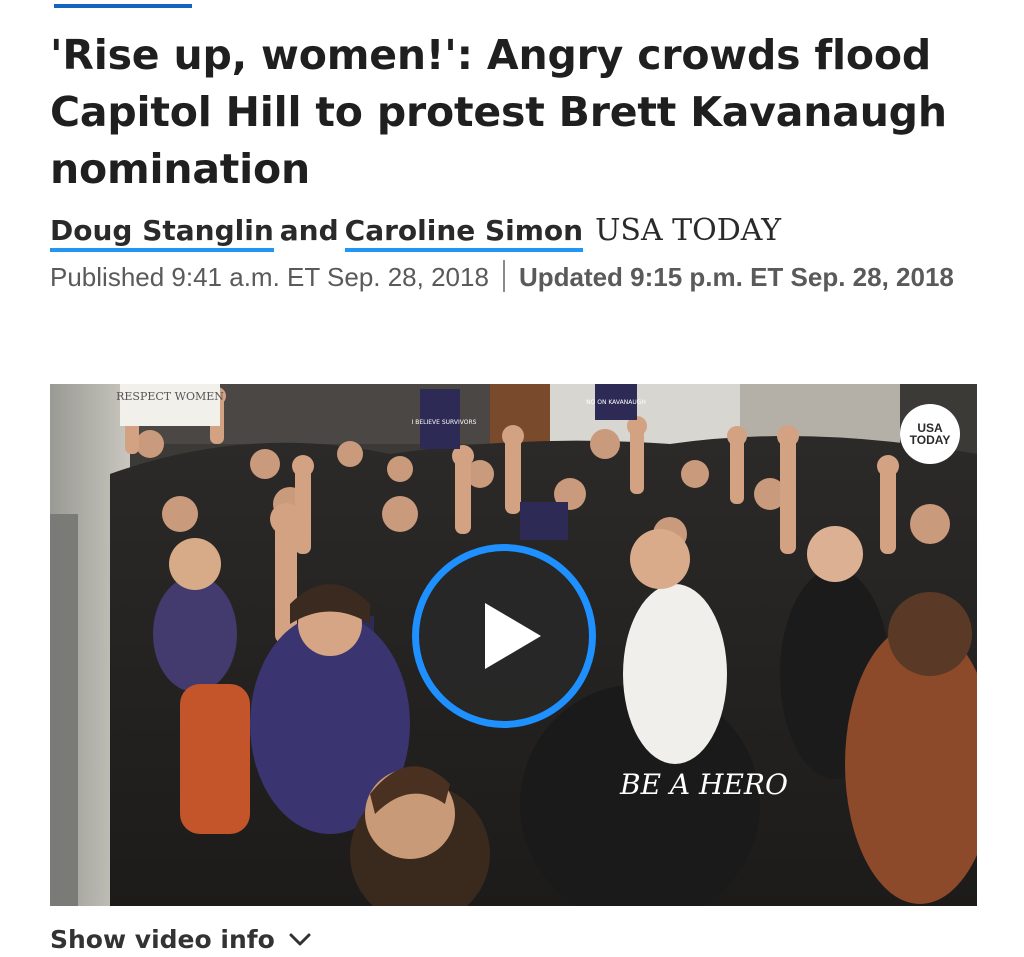  Describe the element at coordinates (162, 939) in the screenshot. I see `show-video-info-label: Show video info` at that location.